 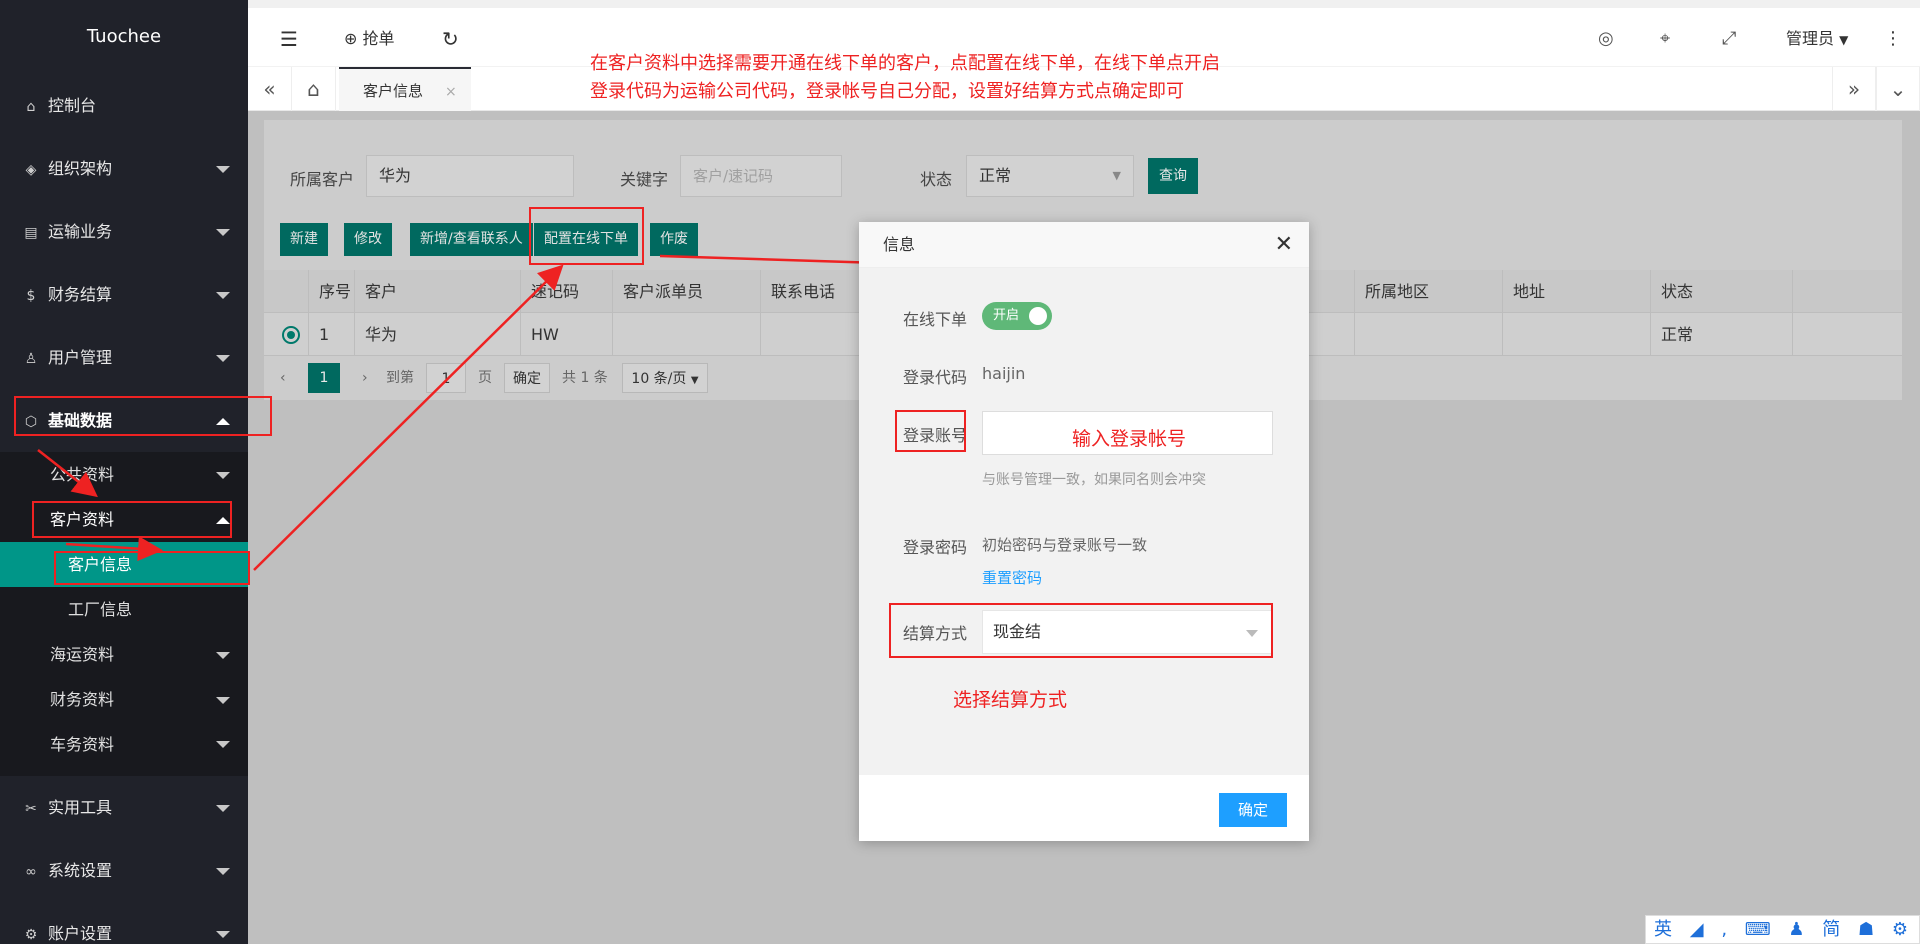 I want to click on arrow-to-customer-info, so click(x=114, y=549).